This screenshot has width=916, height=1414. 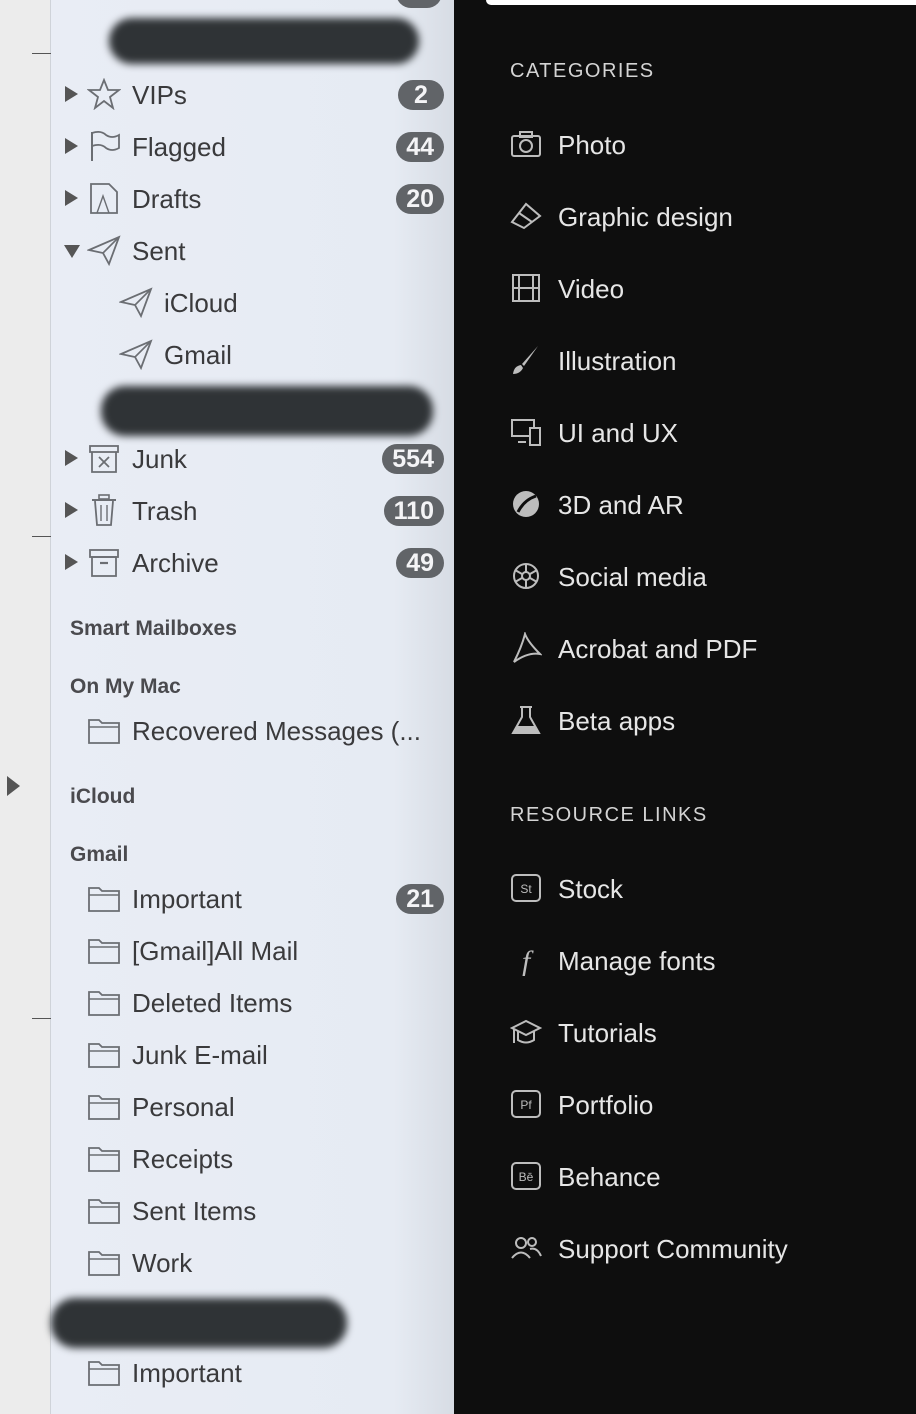 What do you see at coordinates (162, 1263) in the screenshot?
I see `mailbox-label: Work` at bounding box center [162, 1263].